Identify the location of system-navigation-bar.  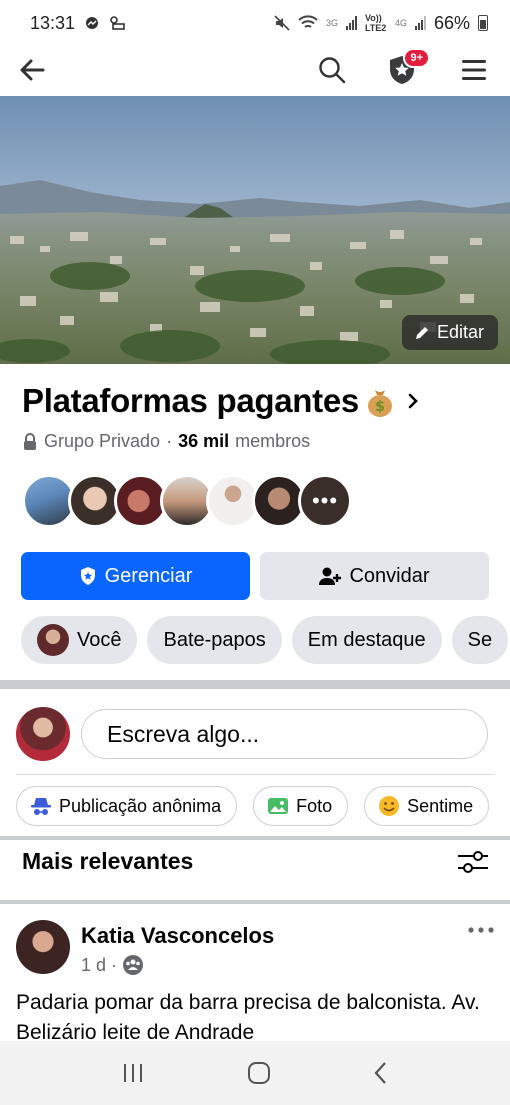
(255, 1073).